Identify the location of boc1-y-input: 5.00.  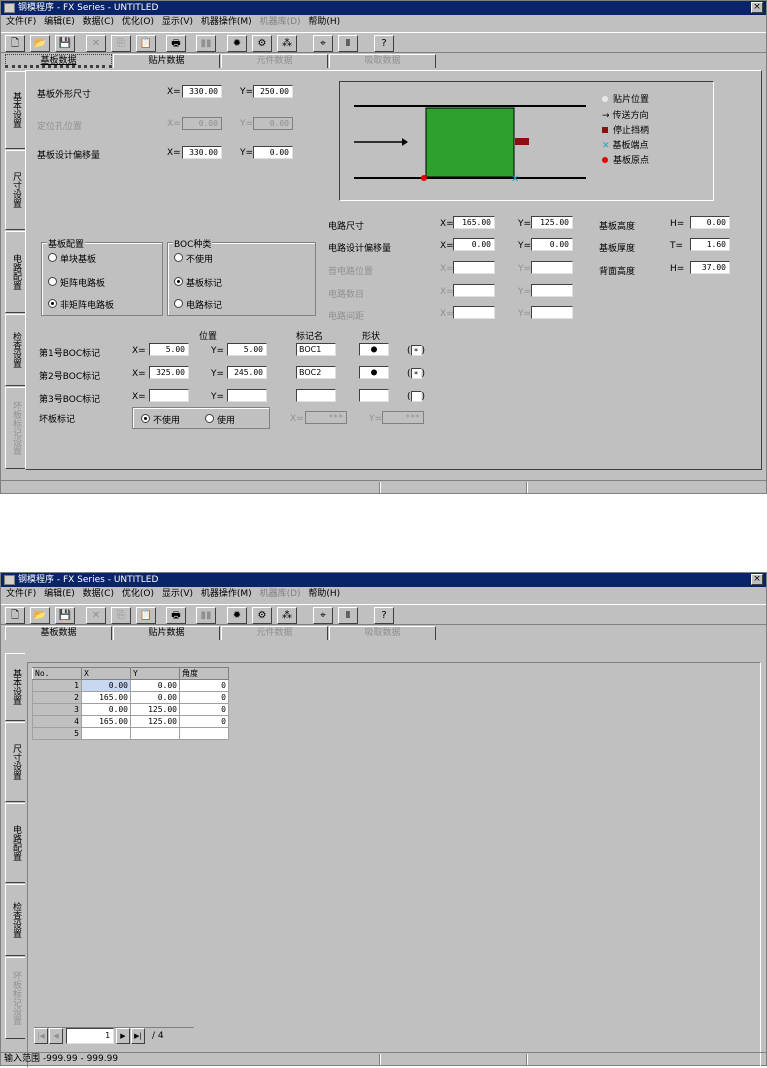
(247, 349).